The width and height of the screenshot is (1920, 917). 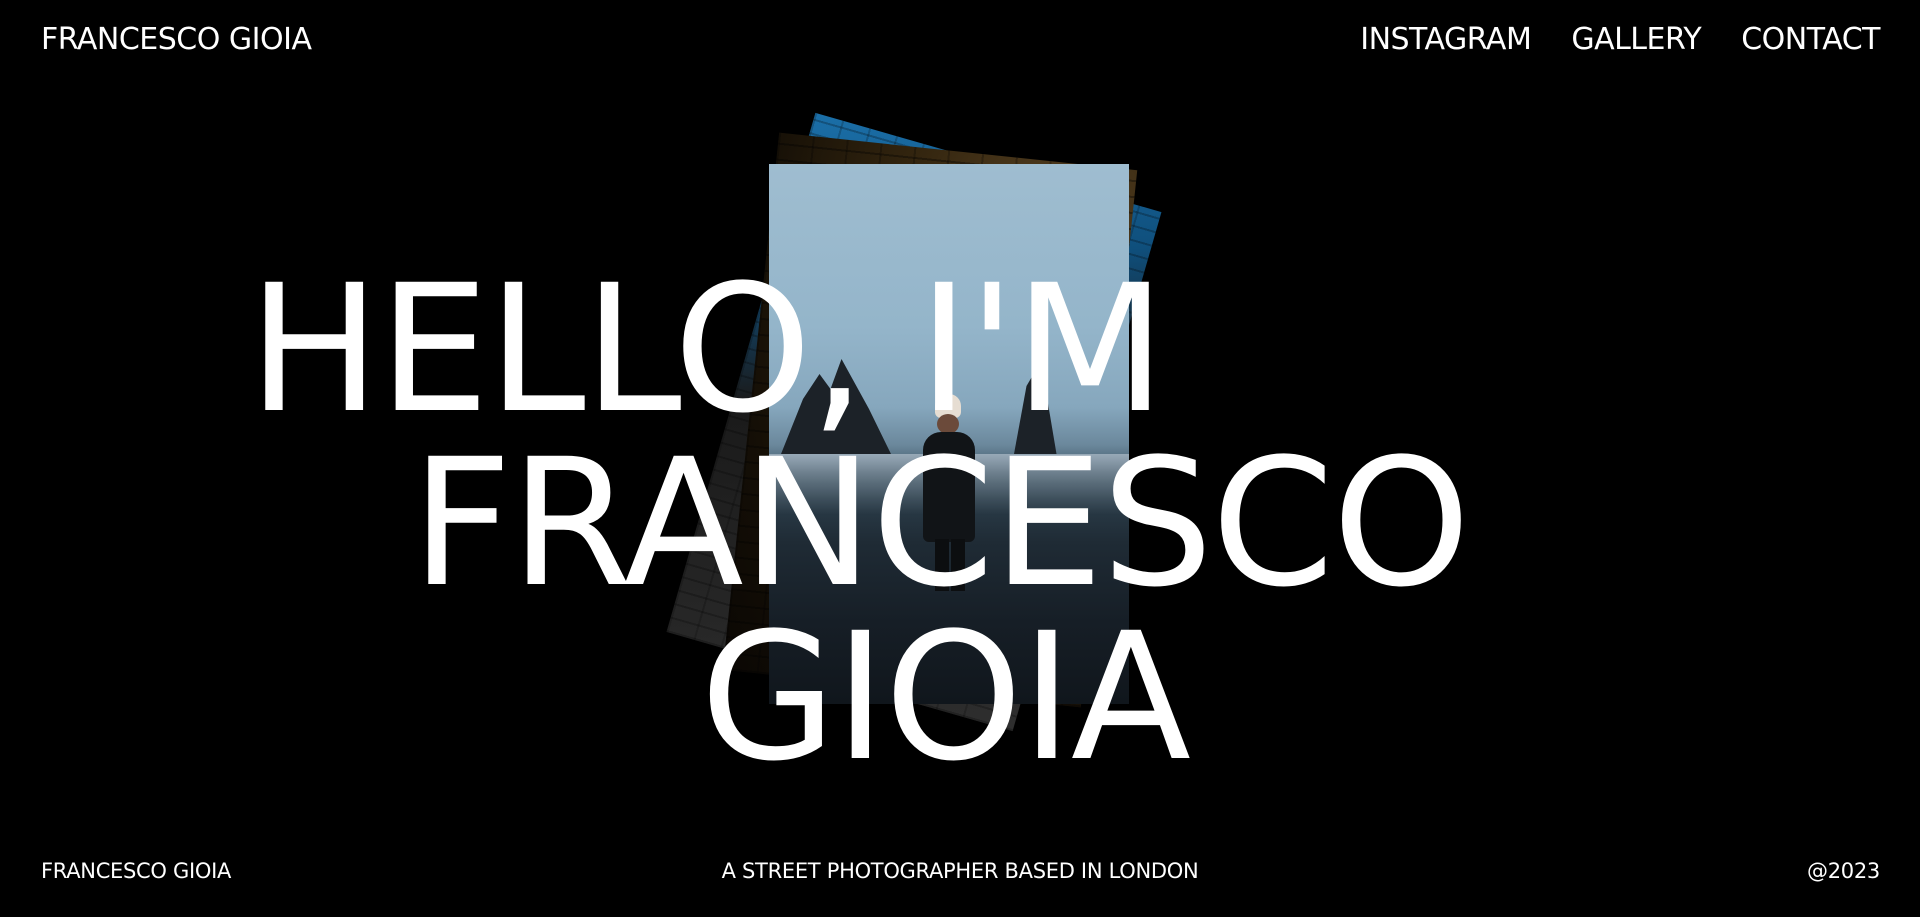 What do you see at coordinates (949, 494) in the screenshot?
I see `person-figure` at bounding box center [949, 494].